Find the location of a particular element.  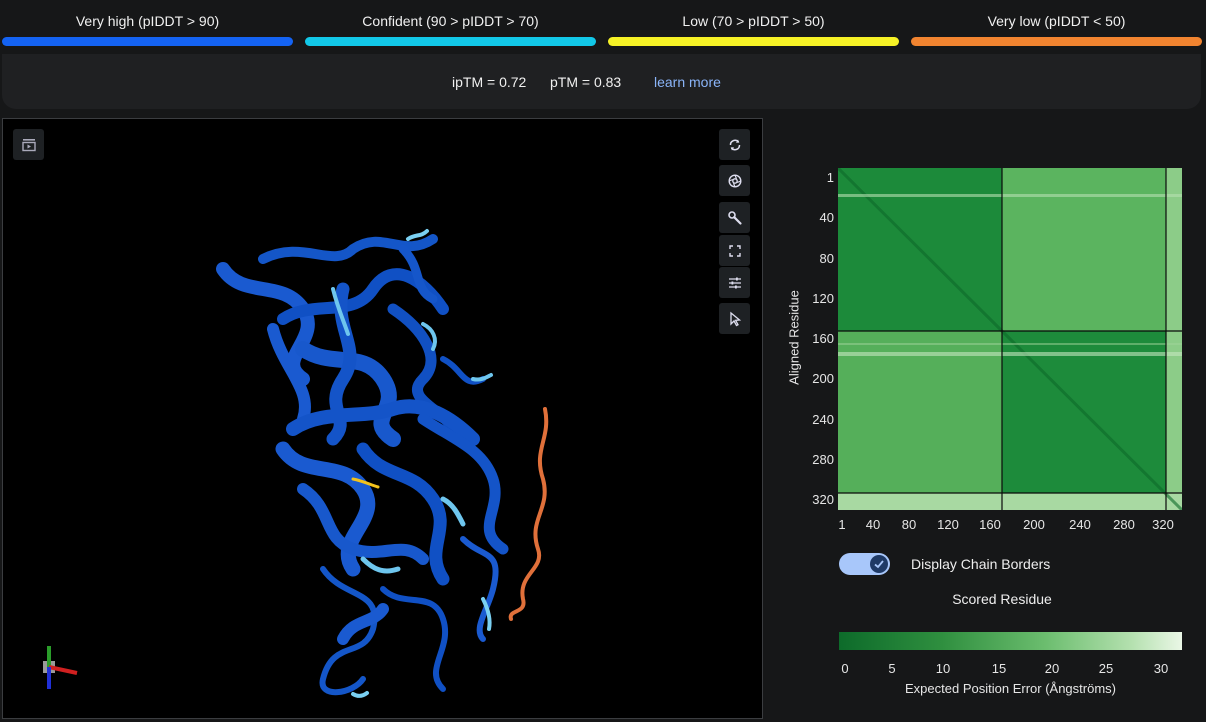

y-tick: 280 is located at coordinates (823, 459).